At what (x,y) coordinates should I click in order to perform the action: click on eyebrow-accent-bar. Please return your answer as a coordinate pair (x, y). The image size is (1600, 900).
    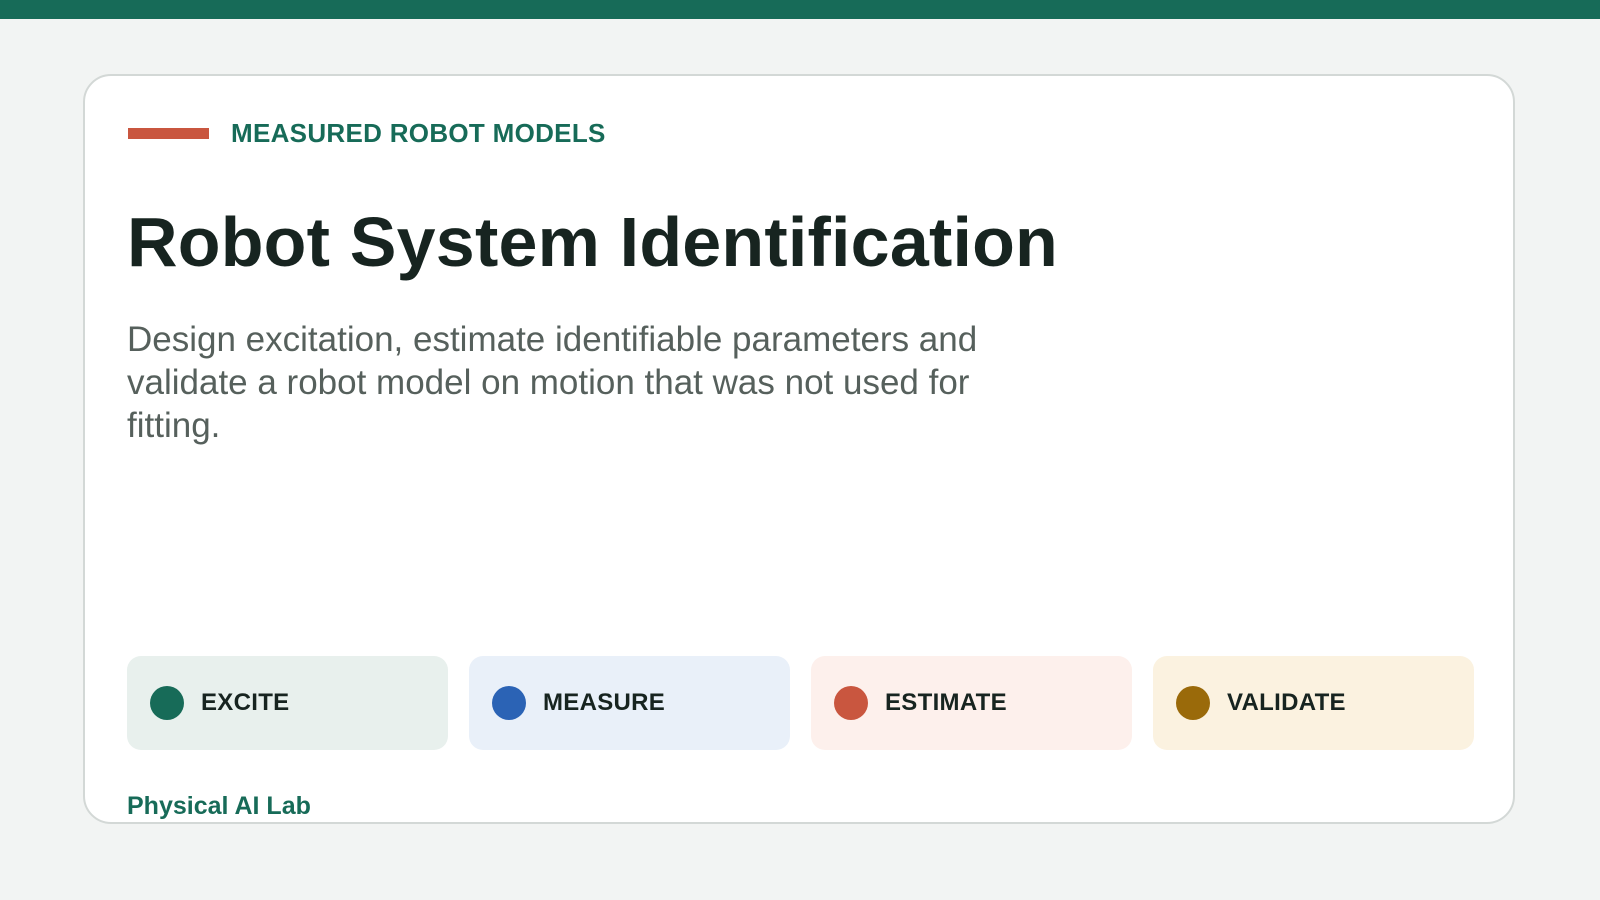
    Looking at the image, I should click on (168, 133).